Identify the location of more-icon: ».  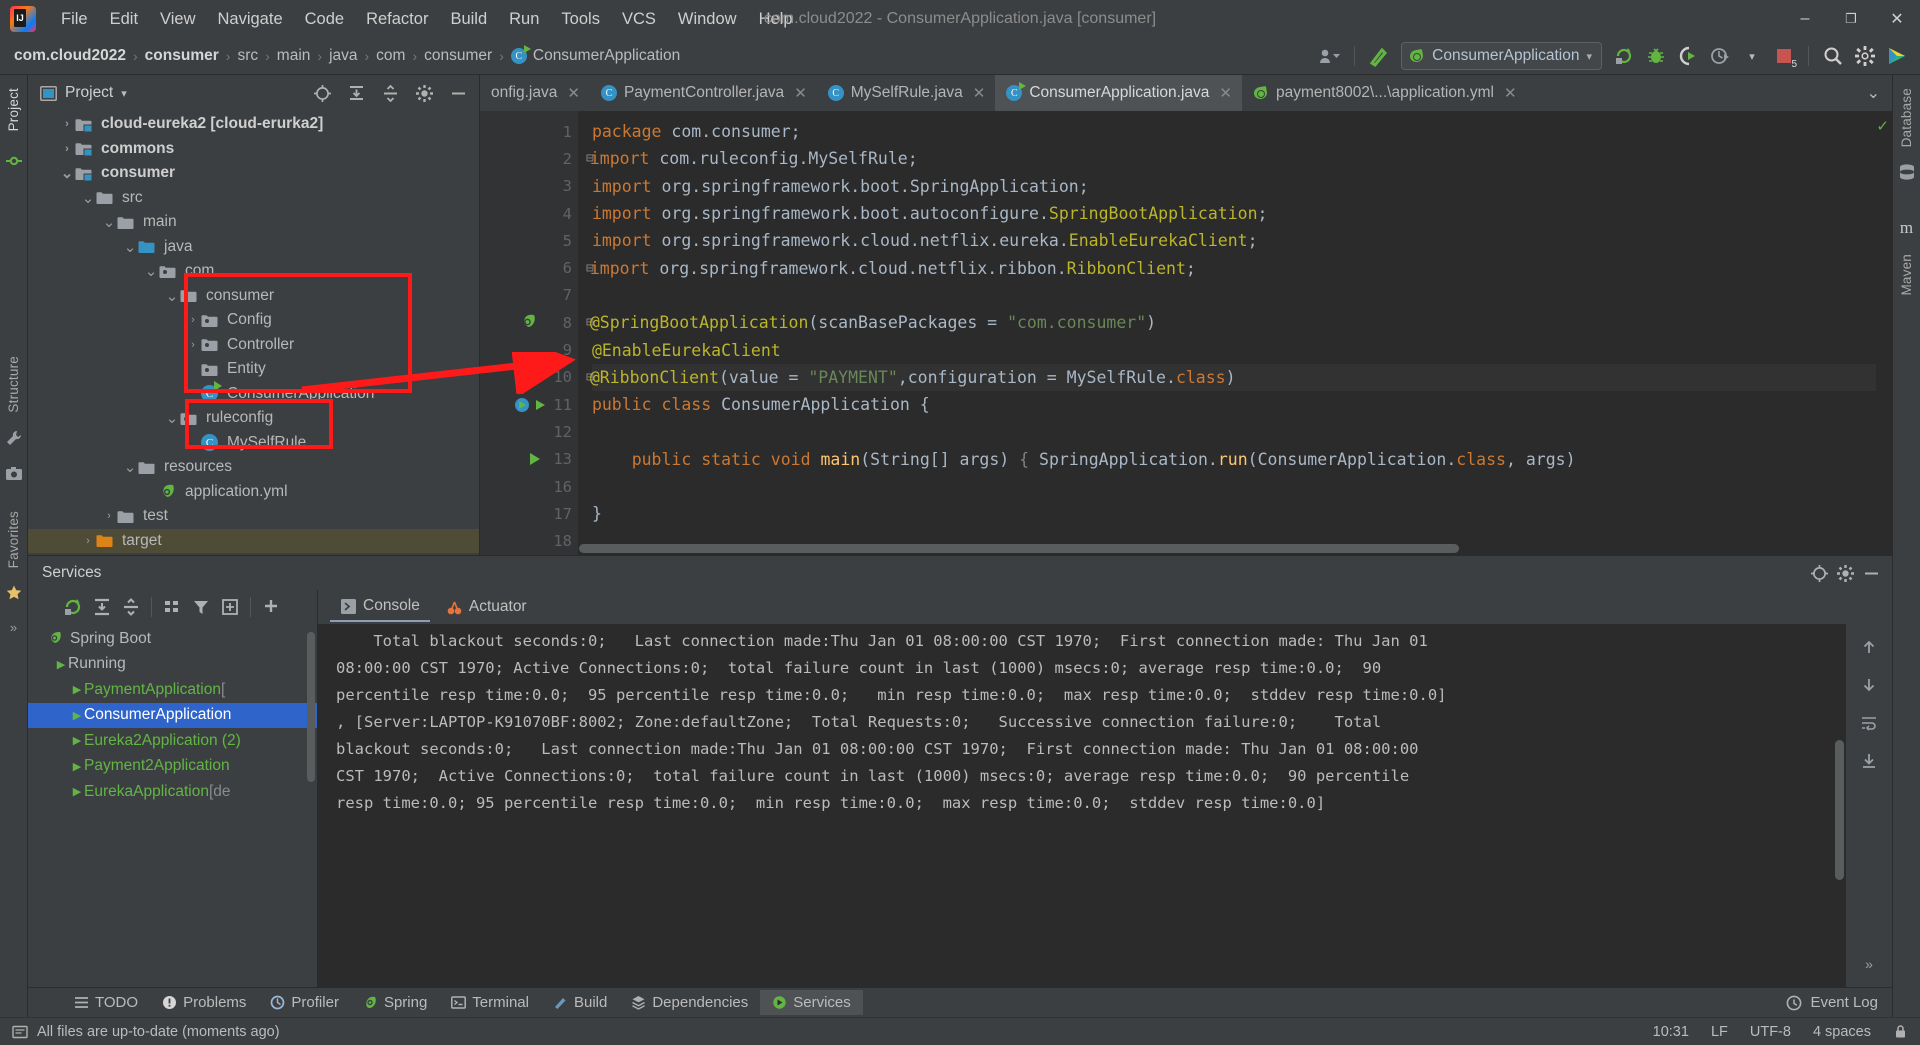
(13, 627).